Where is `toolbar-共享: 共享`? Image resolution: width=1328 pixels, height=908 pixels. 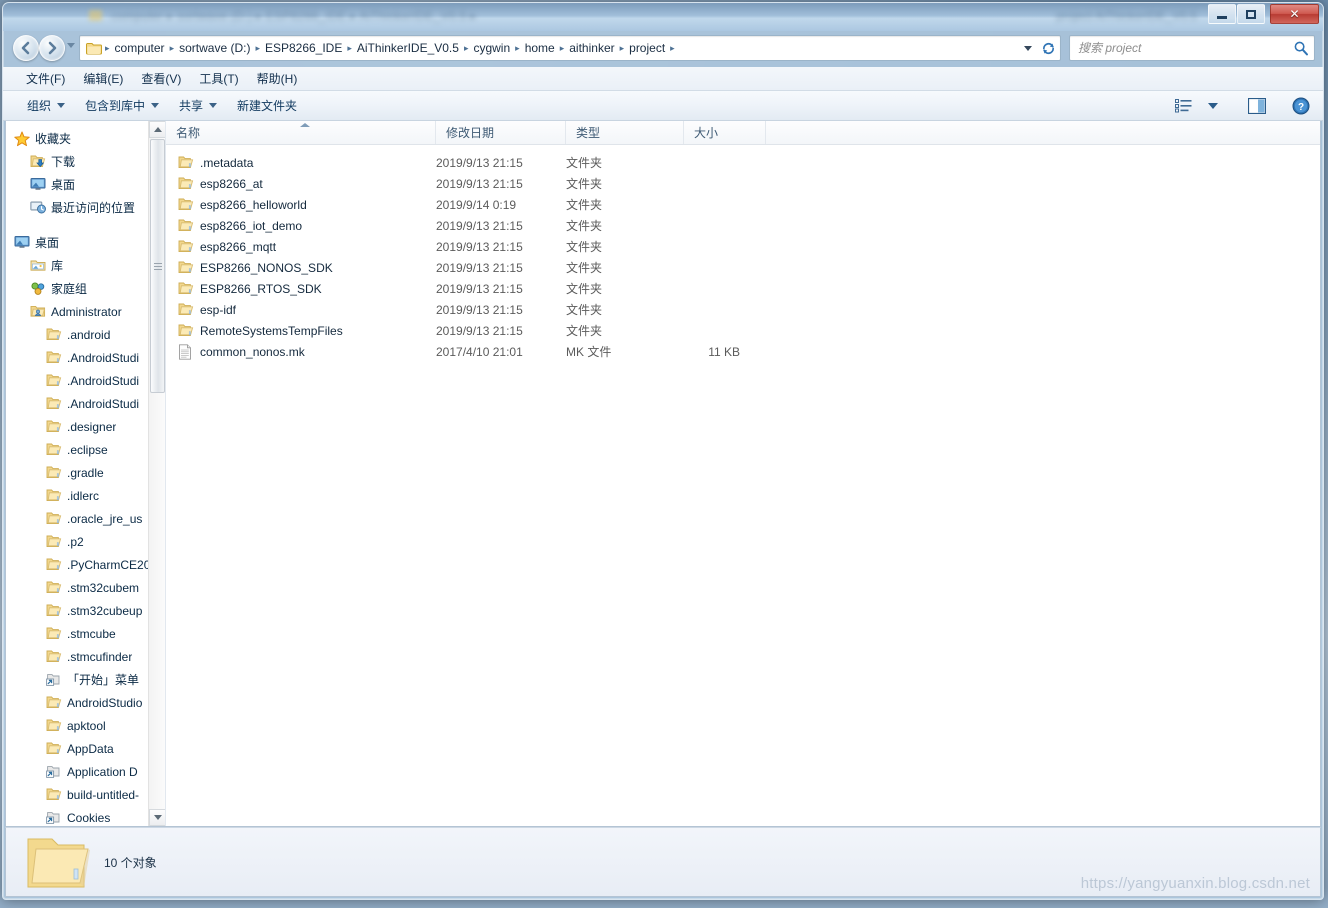 toolbar-共享: 共享 is located at coordinates (198, 105).